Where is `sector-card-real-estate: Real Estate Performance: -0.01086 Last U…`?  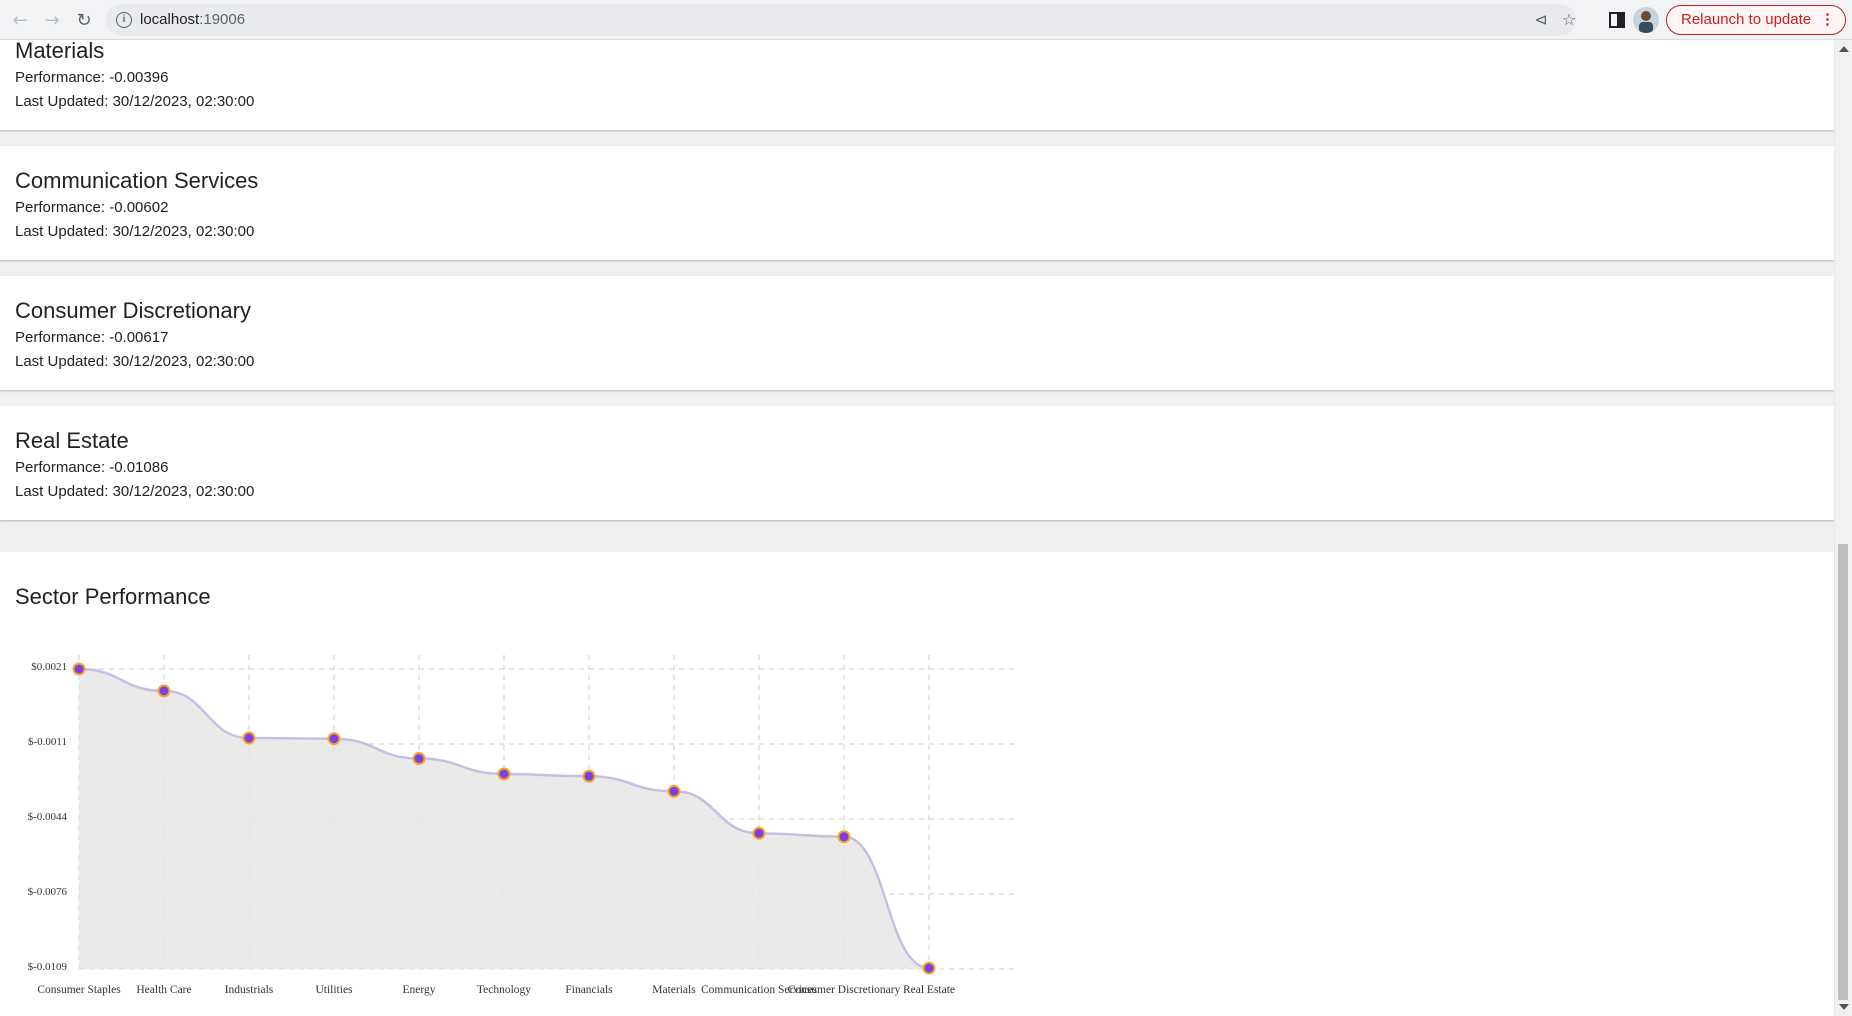 sector-card-real-estate: Real Estate Performance: -0.01086 Last U… is located at coordinates (917, 463).